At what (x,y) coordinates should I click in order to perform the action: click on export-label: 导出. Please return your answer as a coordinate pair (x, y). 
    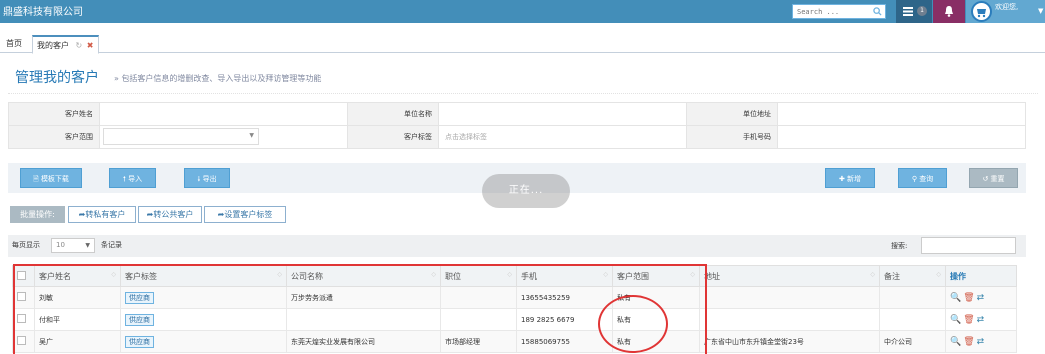
    Looking at the image, I should click on (209, 179).